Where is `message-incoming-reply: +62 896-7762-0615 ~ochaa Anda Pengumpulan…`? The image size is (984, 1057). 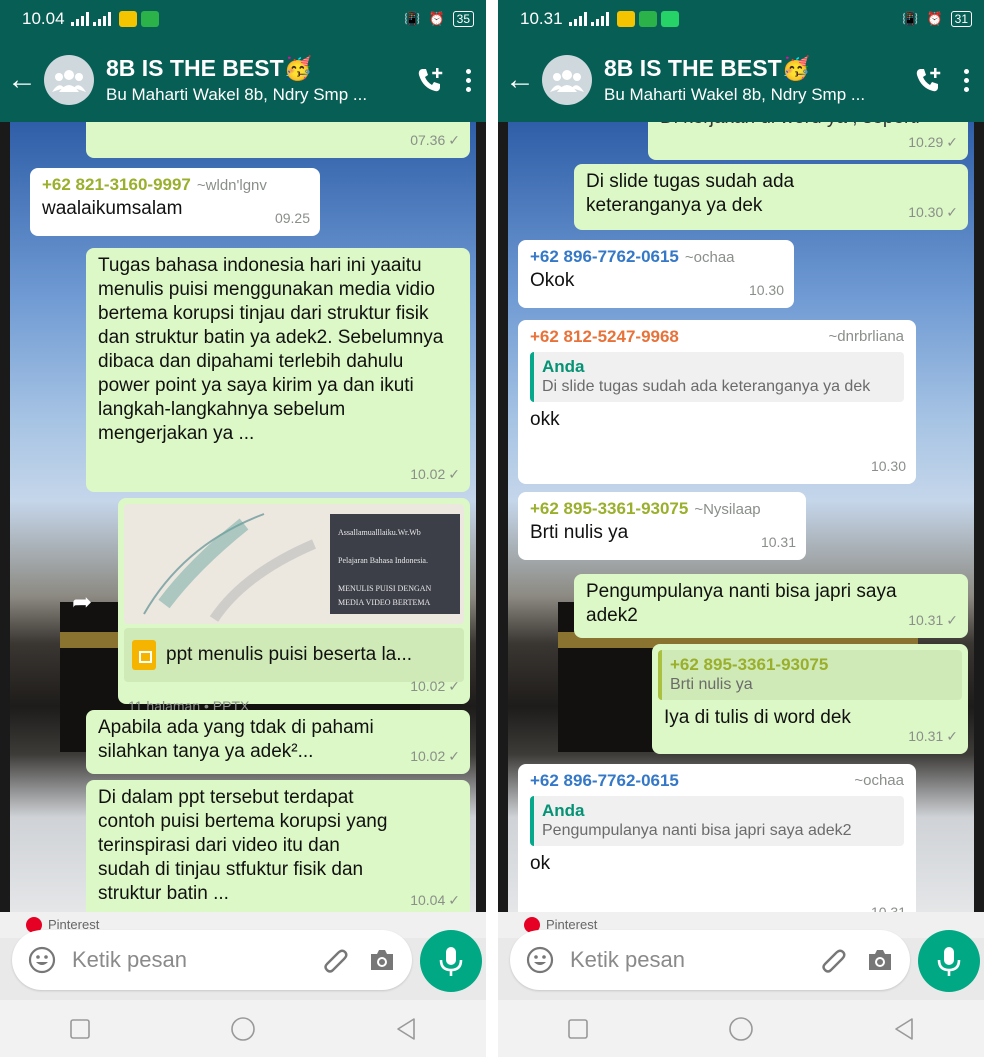
message-incoming-reply: +62 896-7762-0615 ~ochaa Anda Pengumpulan… is located at coordinates (717, 838).